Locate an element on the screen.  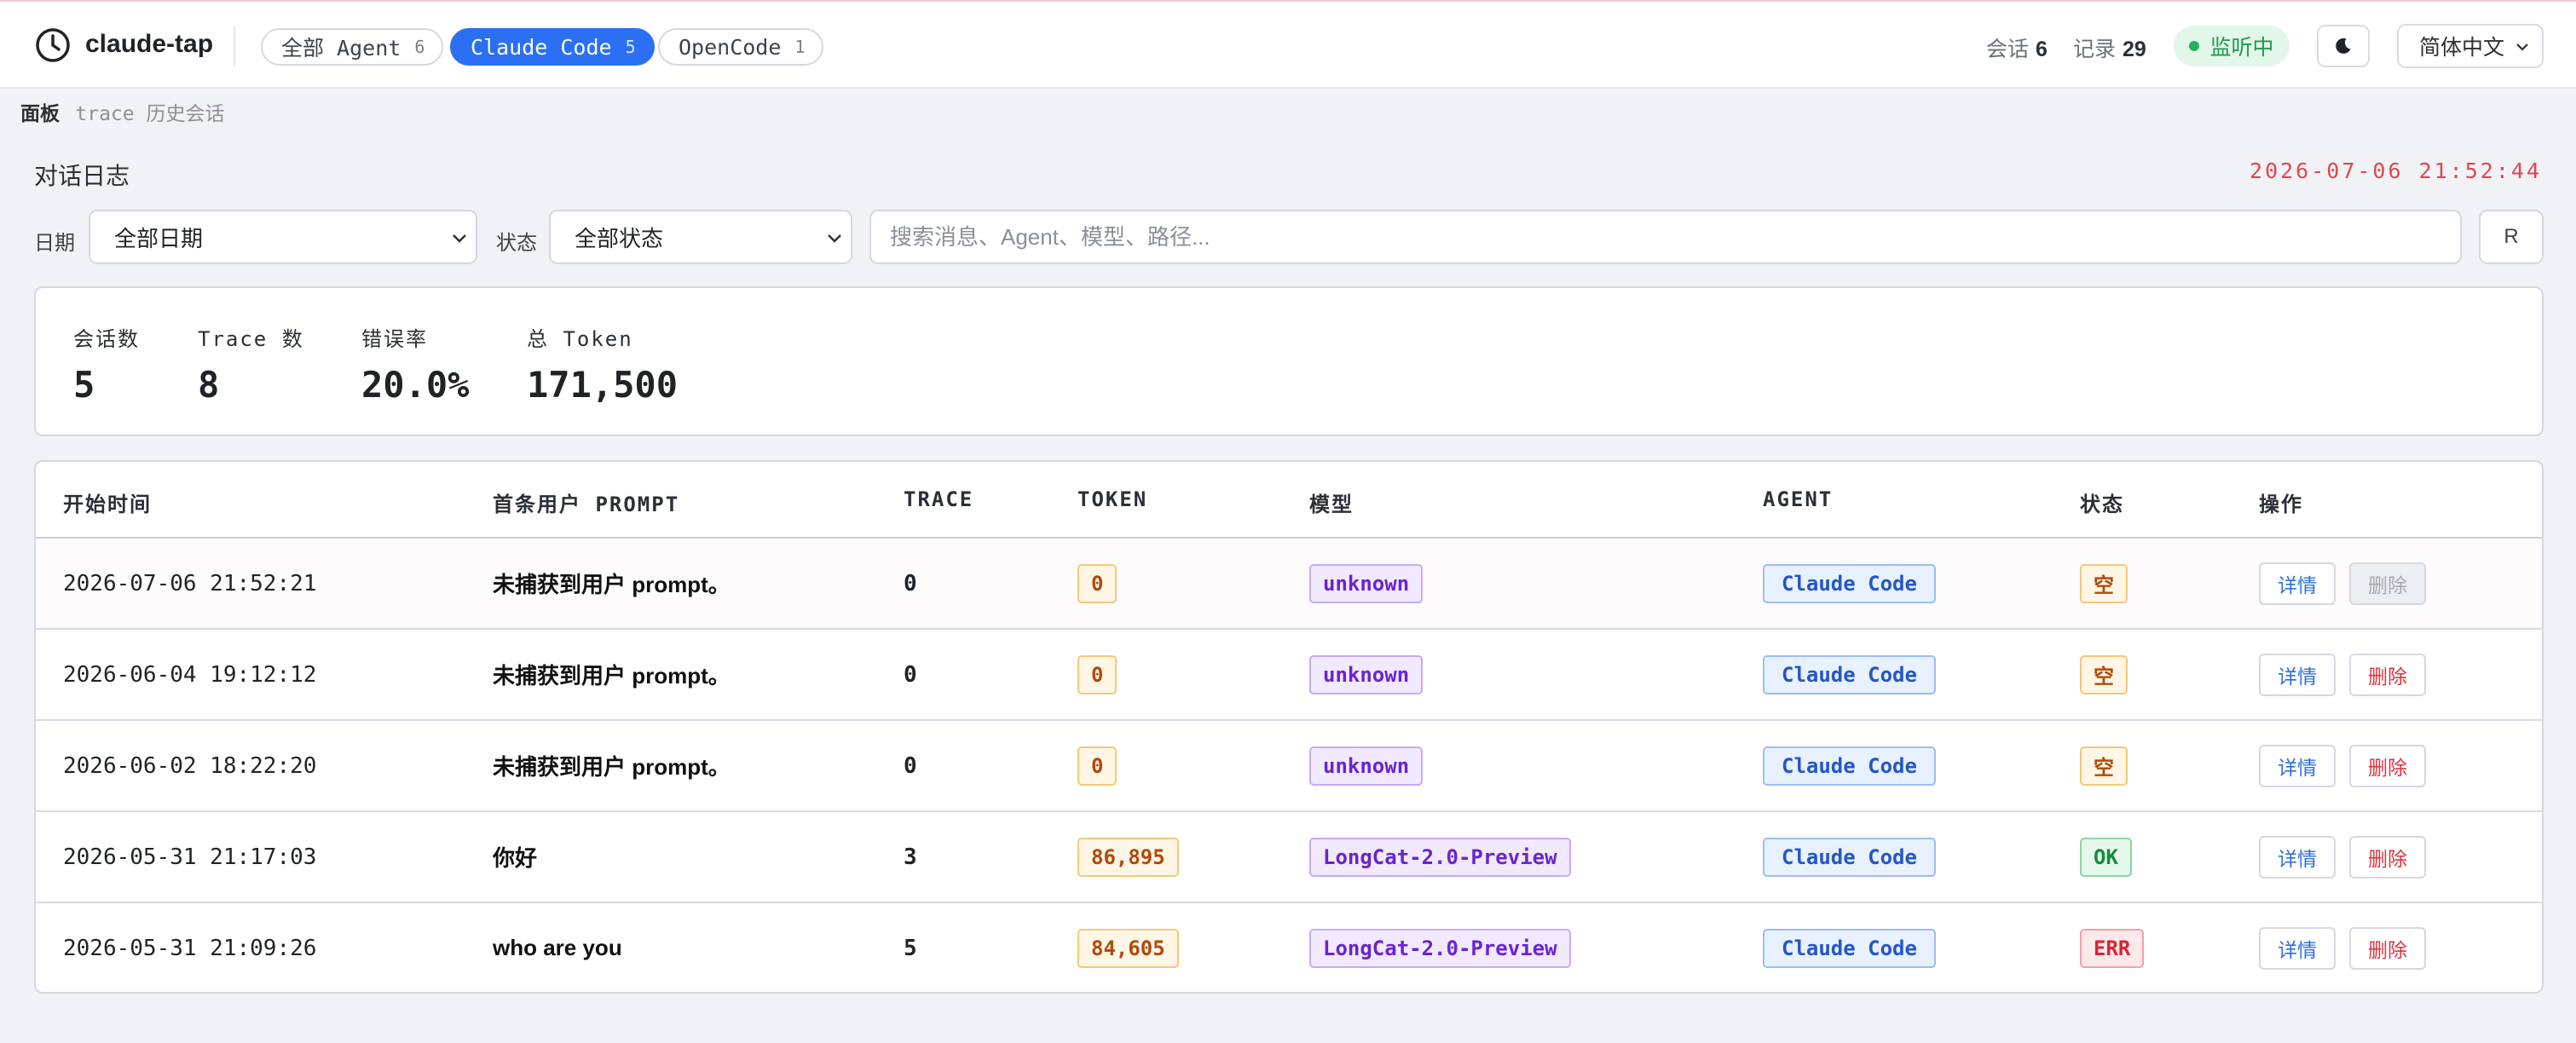
sessions-count: 会话 6 is located at coordinates (2017, 49).